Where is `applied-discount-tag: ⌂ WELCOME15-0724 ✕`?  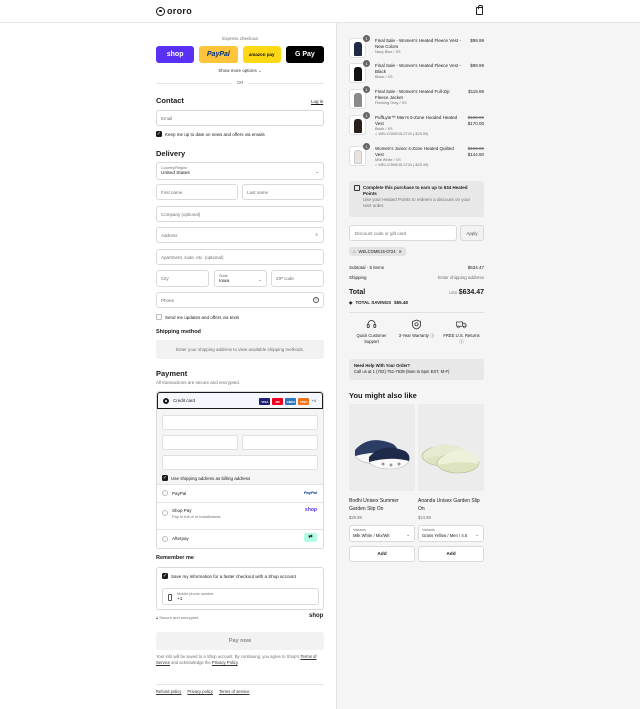 applied-discount-tag: ⌂ WELCOME15-0724 ✕ is located at coordinates (378, 251).